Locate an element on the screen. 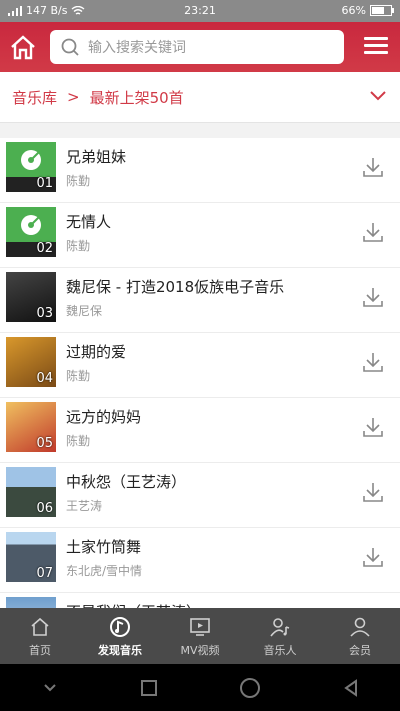 The height and width of the screenshot is (711, 400). song-artist: 魏尼保 is located at coordinates (84, 311).